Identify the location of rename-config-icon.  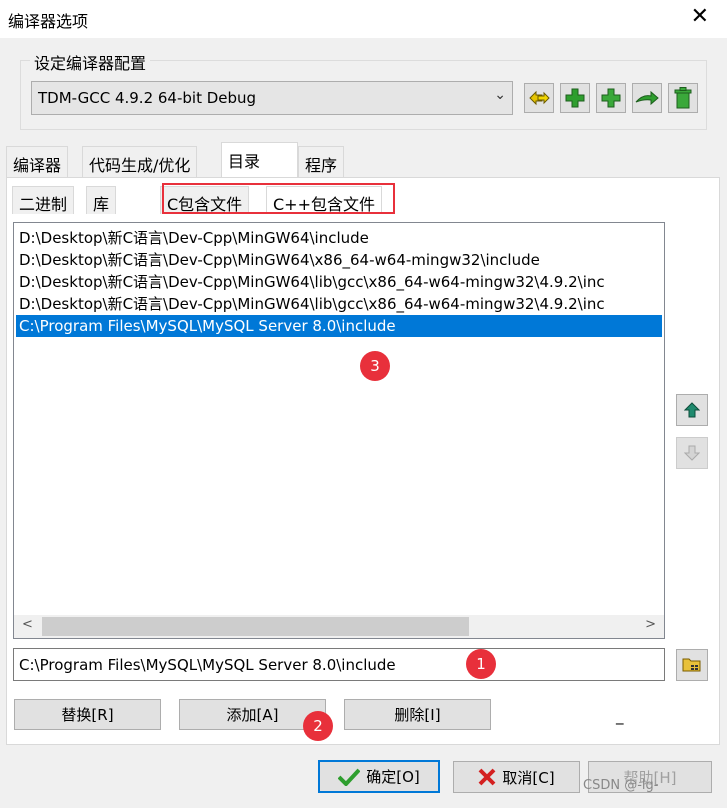
(647, 98).